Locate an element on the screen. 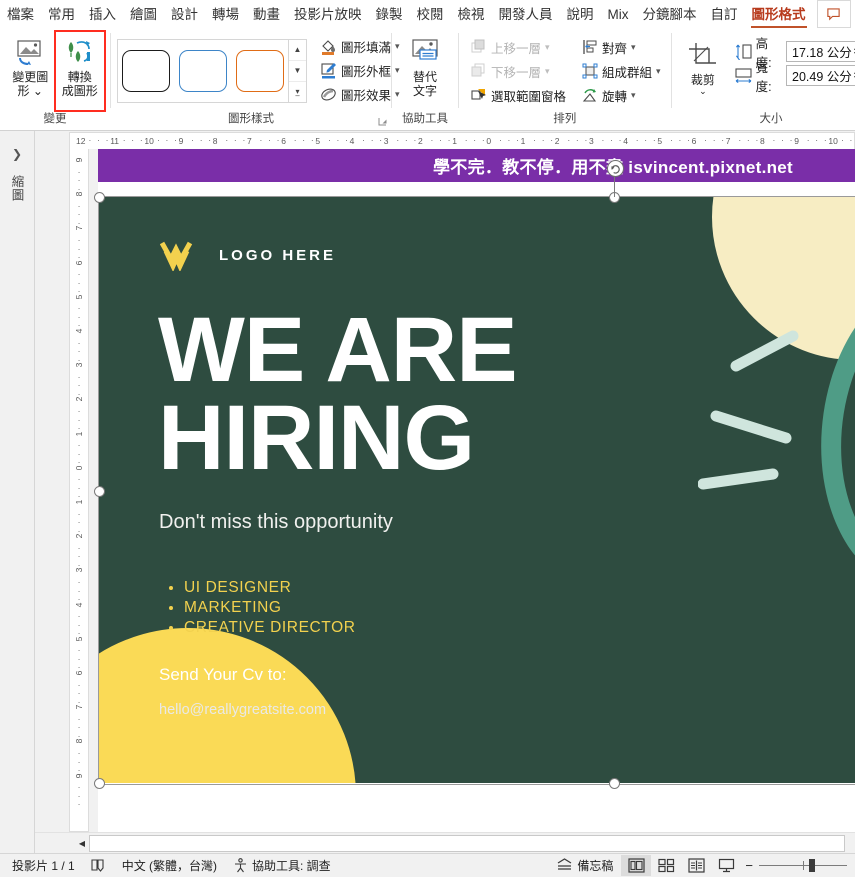  shape-style-blue is located at coordinates (203, 70).